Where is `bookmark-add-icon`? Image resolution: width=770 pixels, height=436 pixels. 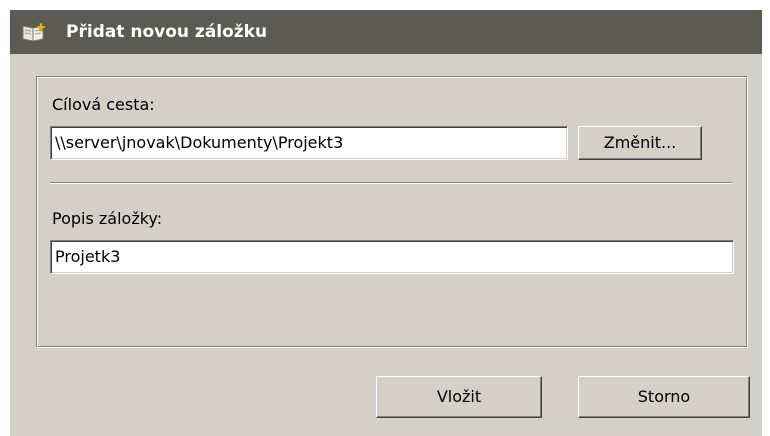 bookmark-add-icon is located at coordinates (35, 32).